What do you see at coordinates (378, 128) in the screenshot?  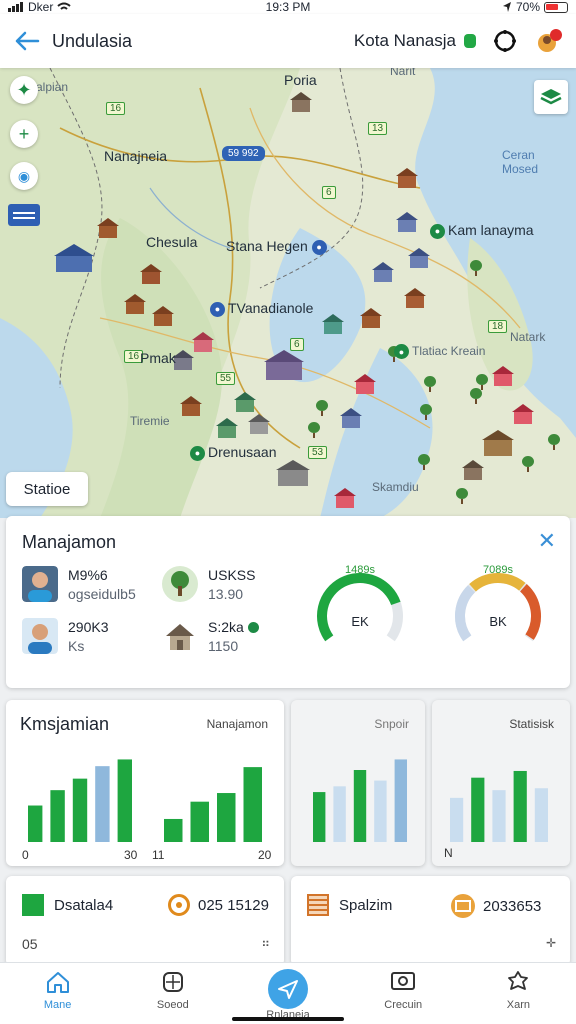 I see `road-tag: 13` at bounding box center [378, 128].